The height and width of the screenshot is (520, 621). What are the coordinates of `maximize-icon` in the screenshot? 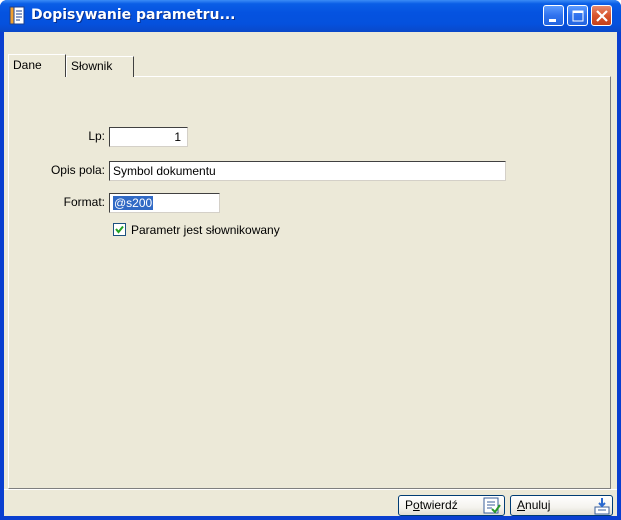 It's located at (578, 16).